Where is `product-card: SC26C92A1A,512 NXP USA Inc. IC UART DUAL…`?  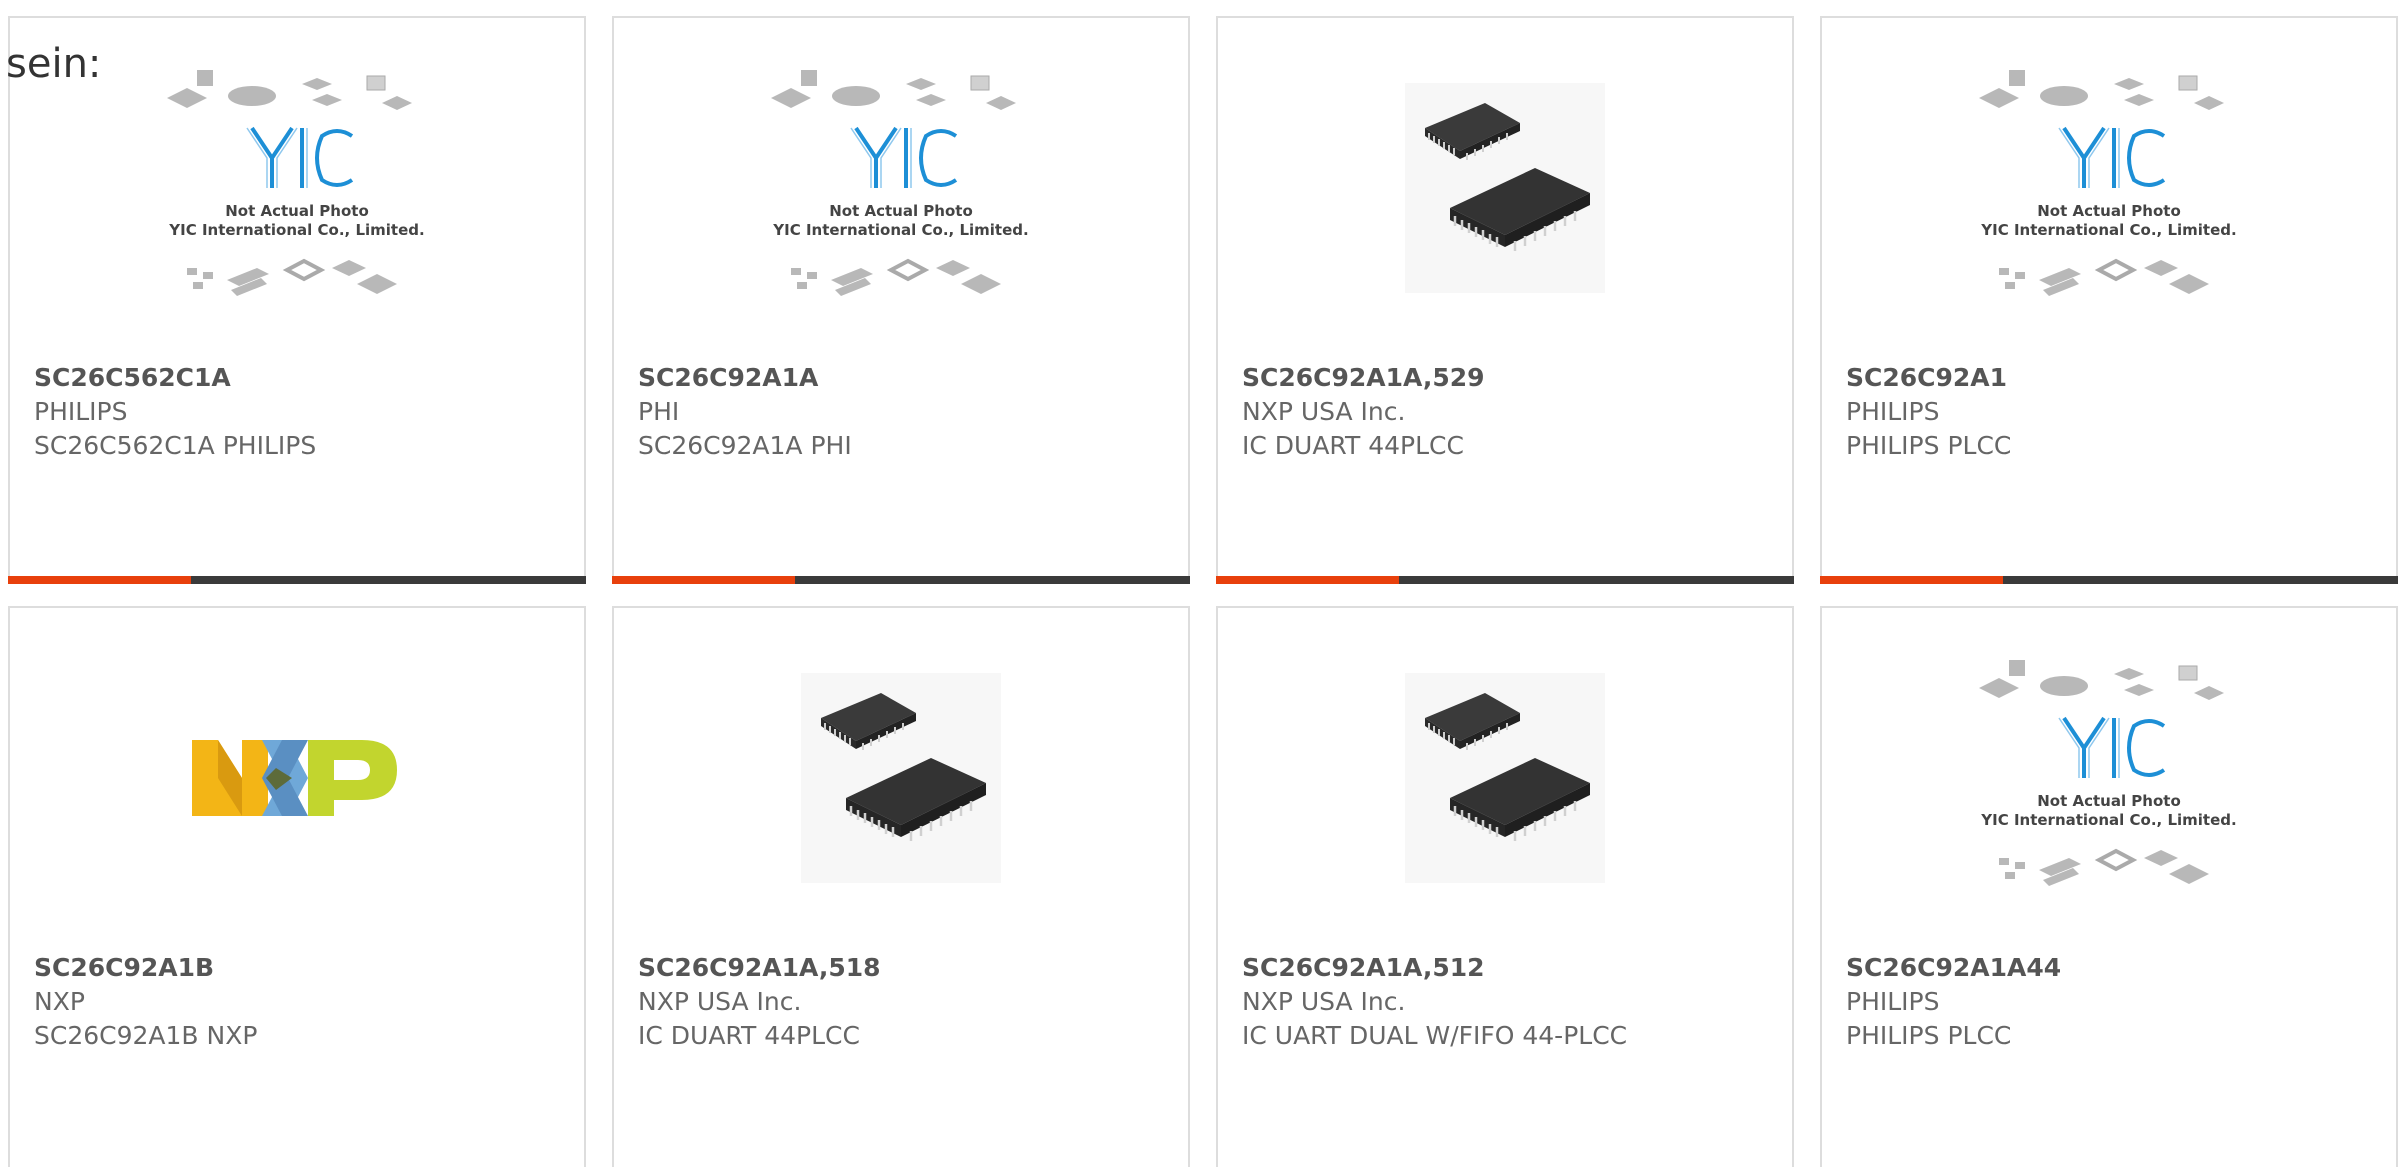
product-card: SC26C92A1A,512 NXP USA Inc. IC UART DUAL… is located at coordinates (1505, 886).